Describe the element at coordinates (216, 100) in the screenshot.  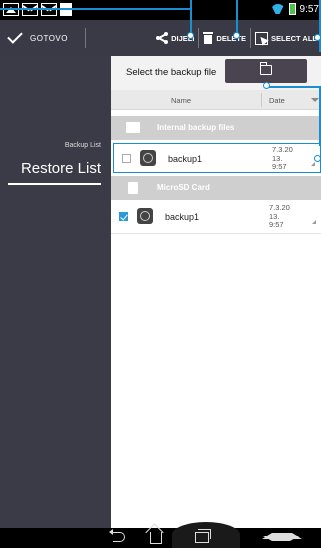
I see `column-header: Name Date` at that location.